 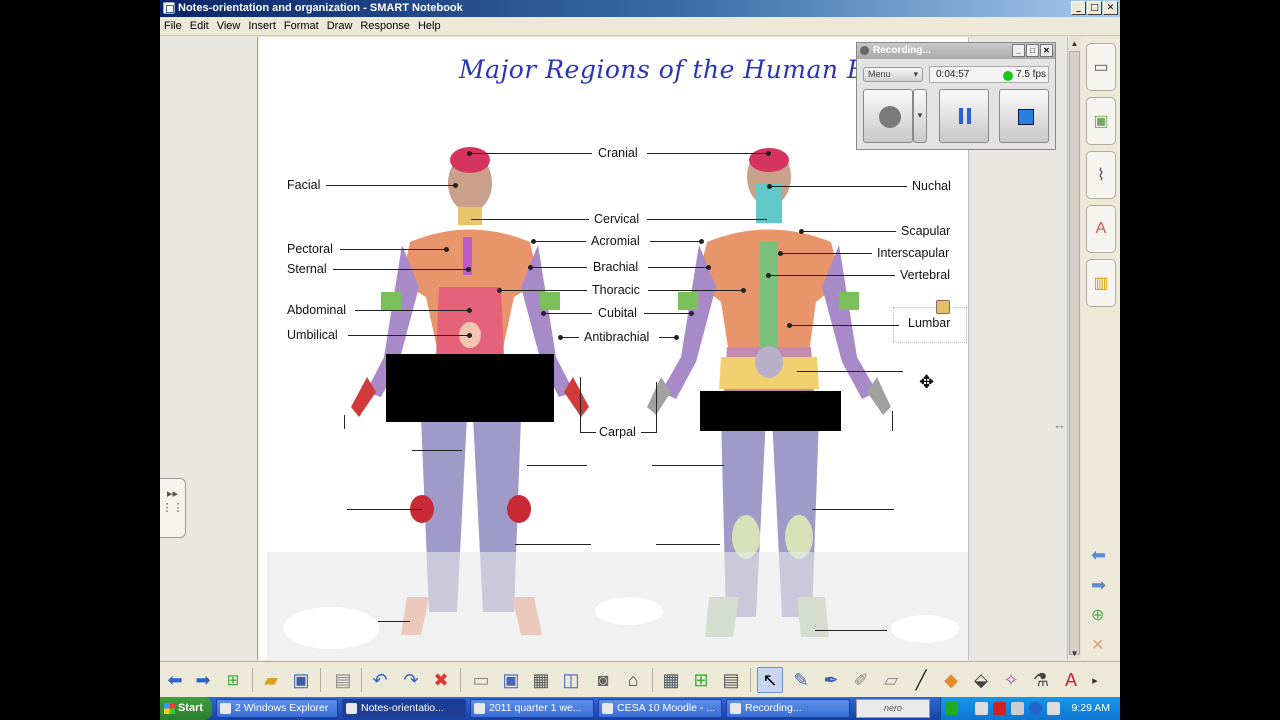 What do you see at coordinates (1046, 50) in the screenshot?
I see `recorder-close-button: ✕` at bounding box center [1046, 50].